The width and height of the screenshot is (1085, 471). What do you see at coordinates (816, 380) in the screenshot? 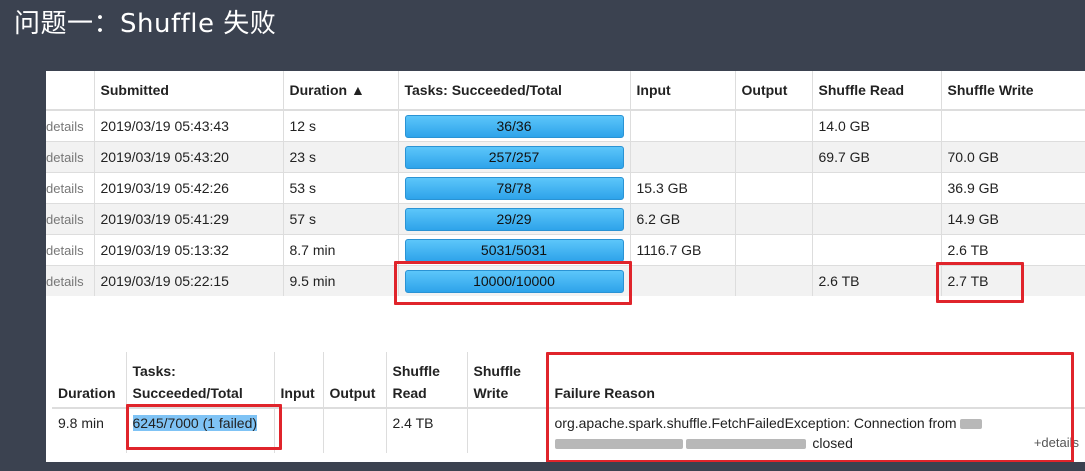
I see `failure-reason-header: Failure Reason` at bounding box center [816, 380].